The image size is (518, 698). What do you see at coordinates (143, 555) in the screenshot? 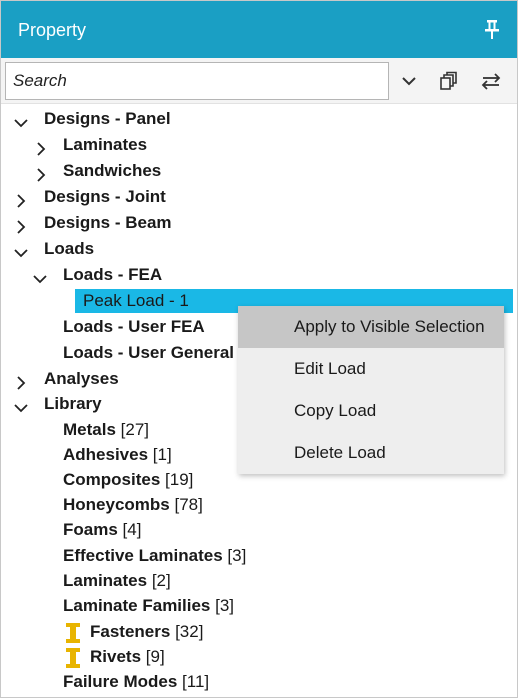
I see `library-item-label: Effective Laminates` at bounding box center [143, 555].